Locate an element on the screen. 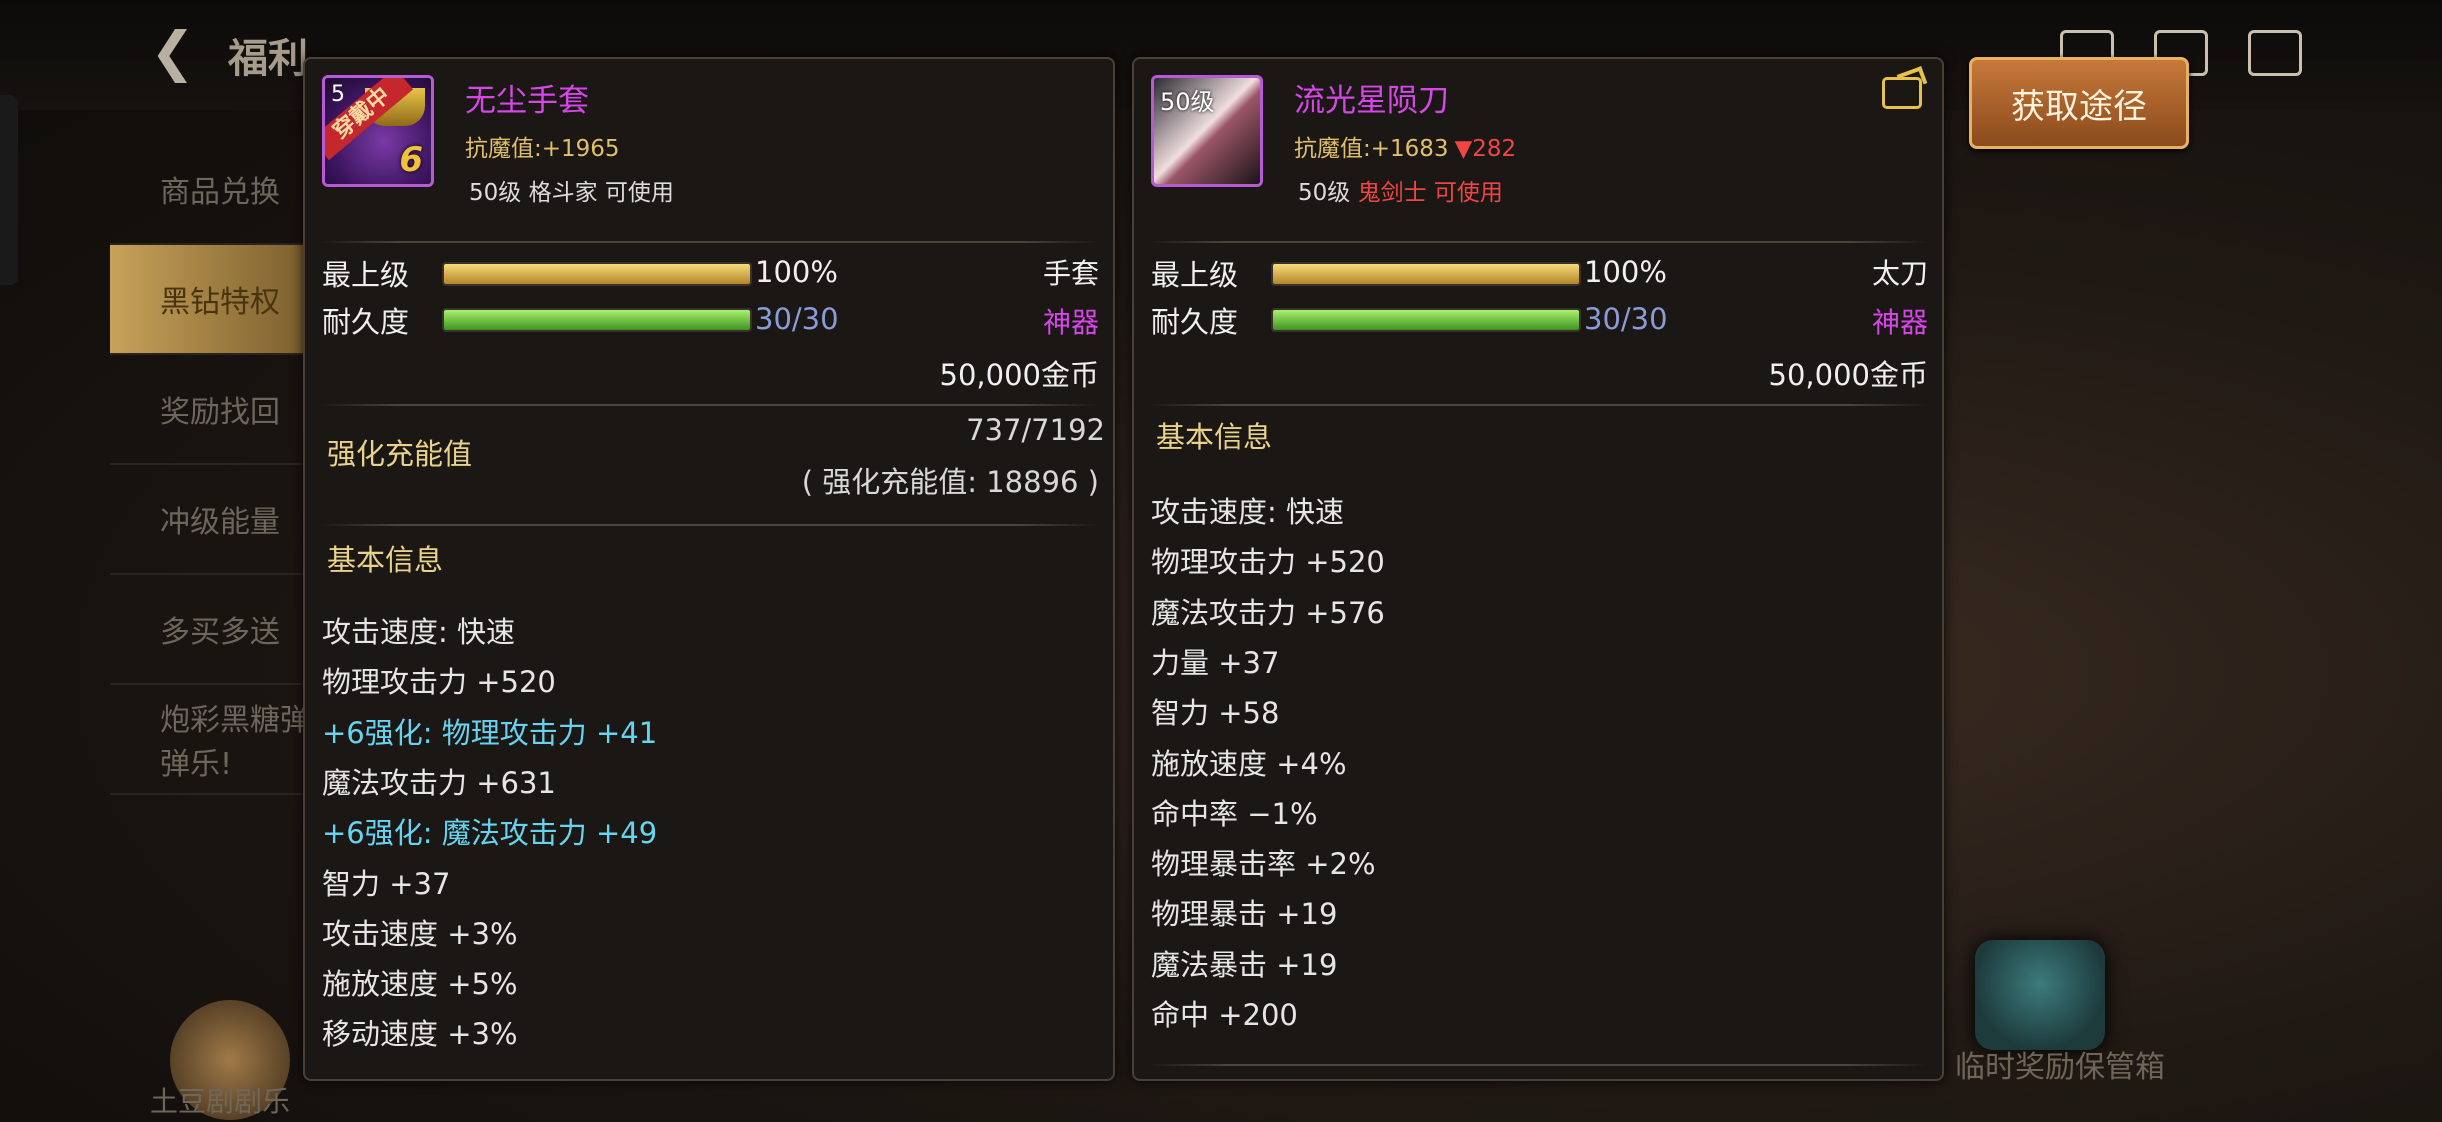  avatar-label: 土豆剧剧乐 is located at coordinates (220, 1101).